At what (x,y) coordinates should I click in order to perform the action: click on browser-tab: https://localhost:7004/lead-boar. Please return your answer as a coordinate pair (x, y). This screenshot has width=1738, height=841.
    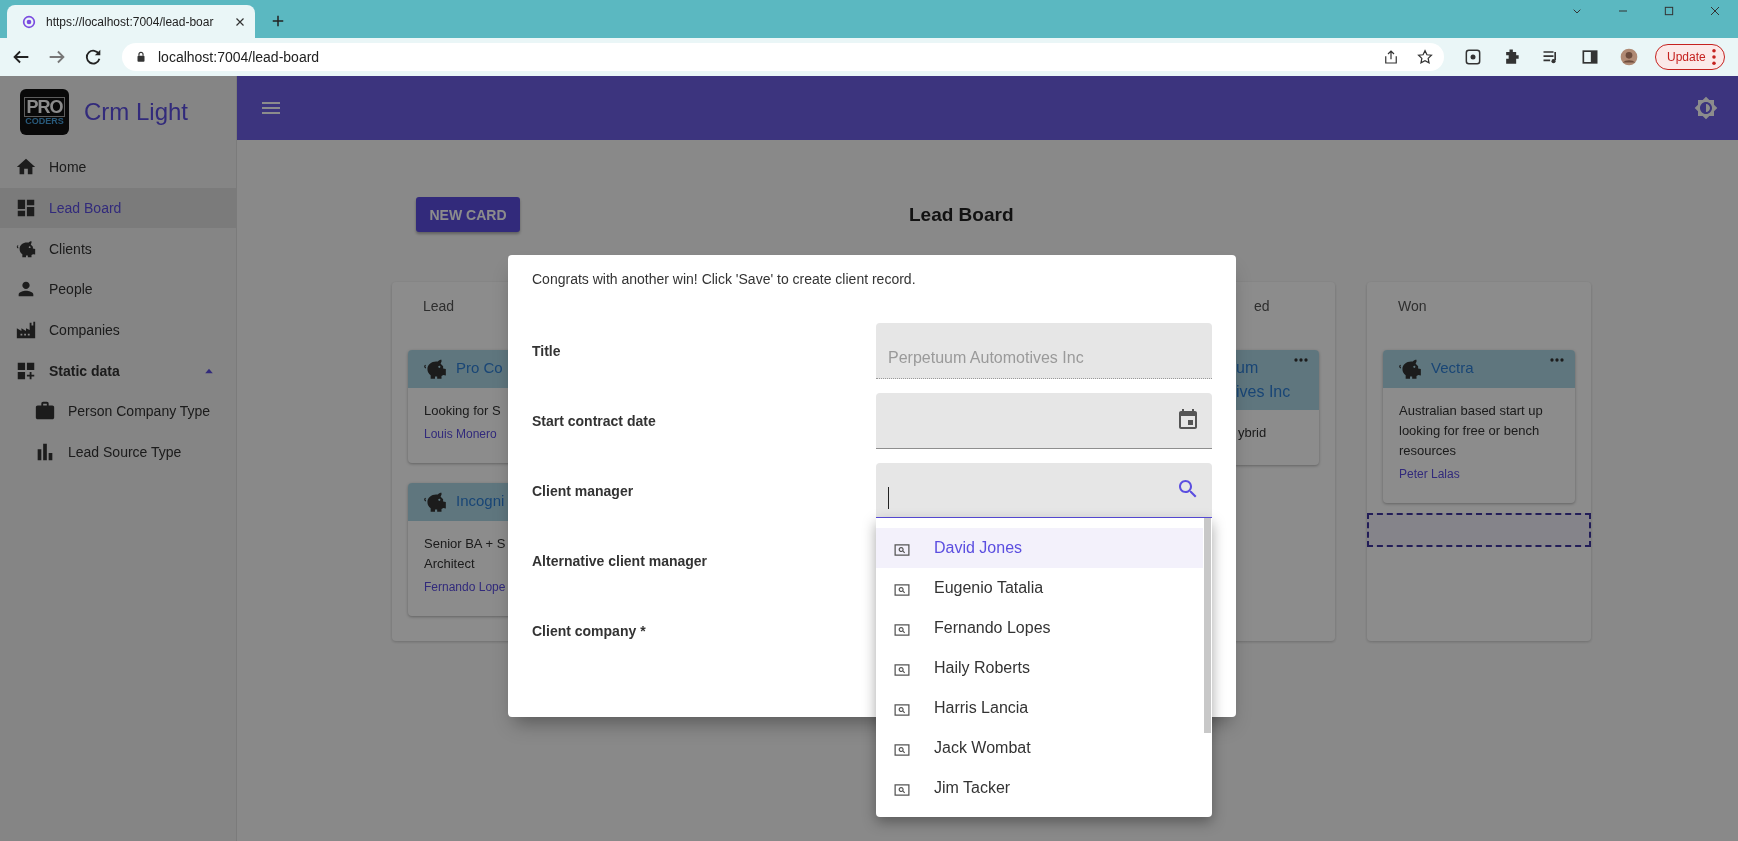
    Looking at the image, I should click on (131, 21).